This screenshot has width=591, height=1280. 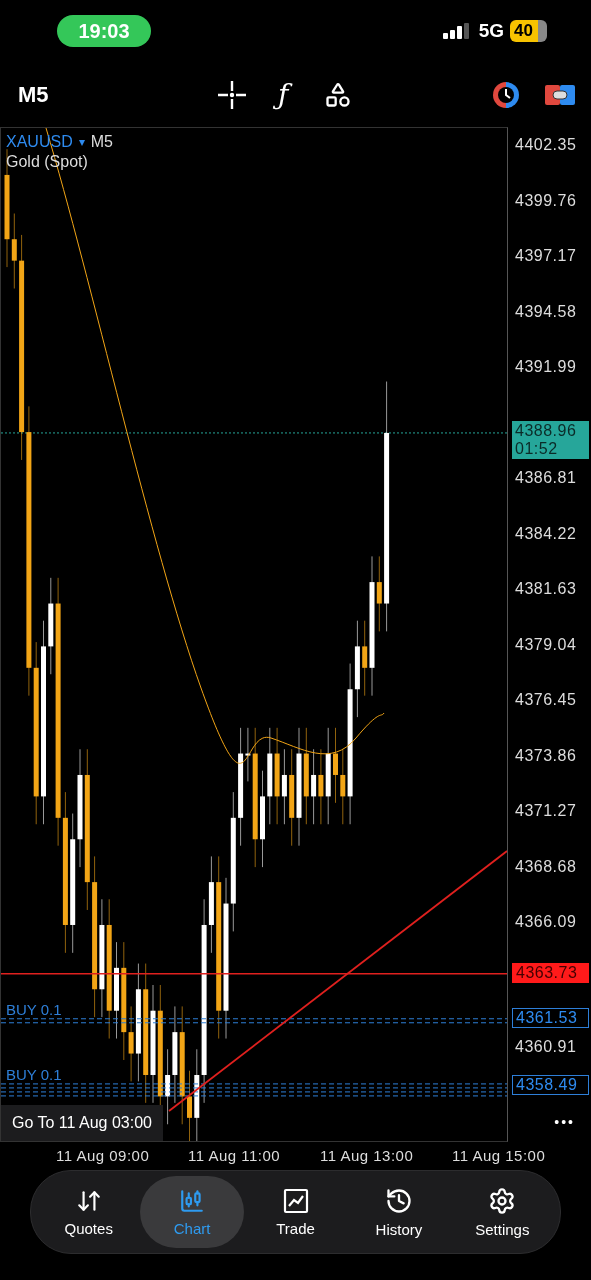 What do you see at coordinates (499, 1155) in the screenshot?
I see `time-label: 11 Aug 15:00` at bounding box center [499, 1155].